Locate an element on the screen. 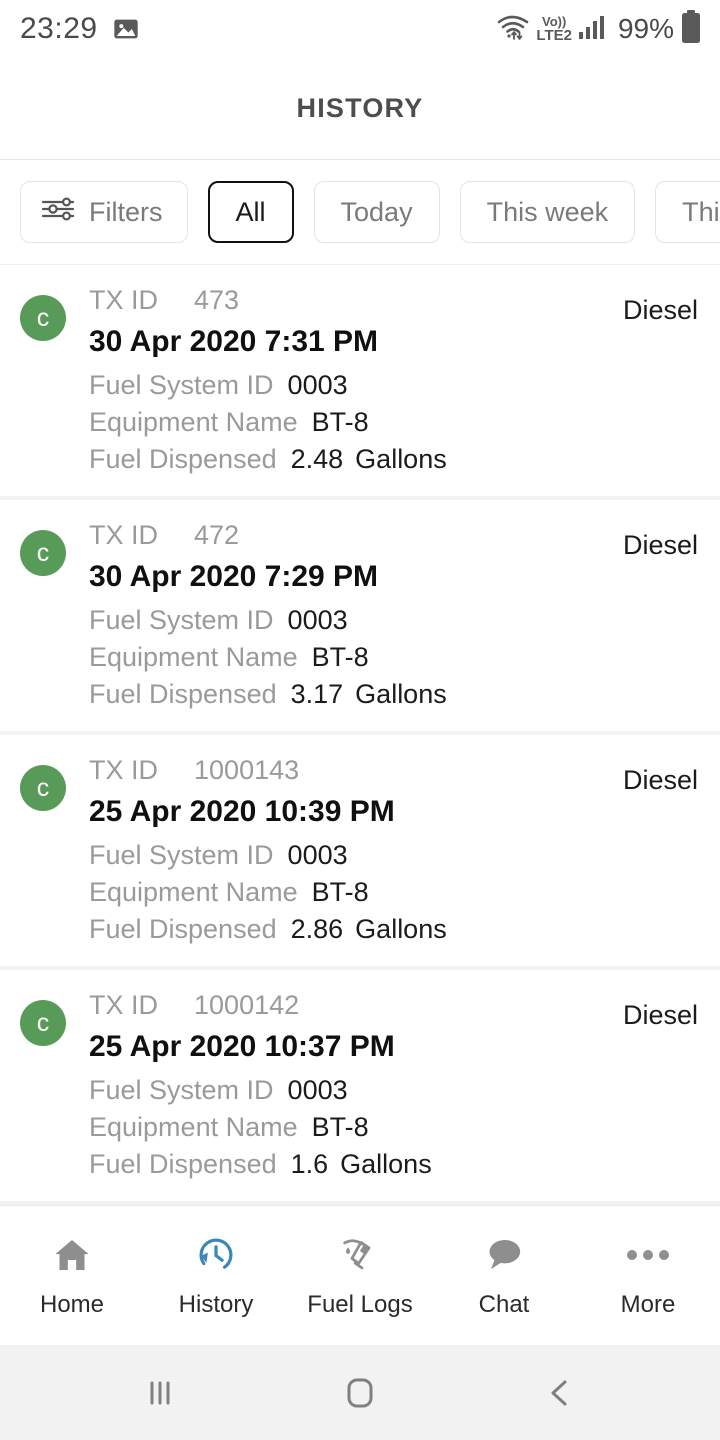 This screenshot has height=1440, width=720. back-chevron-icon is located at coordinates (560, 1392).